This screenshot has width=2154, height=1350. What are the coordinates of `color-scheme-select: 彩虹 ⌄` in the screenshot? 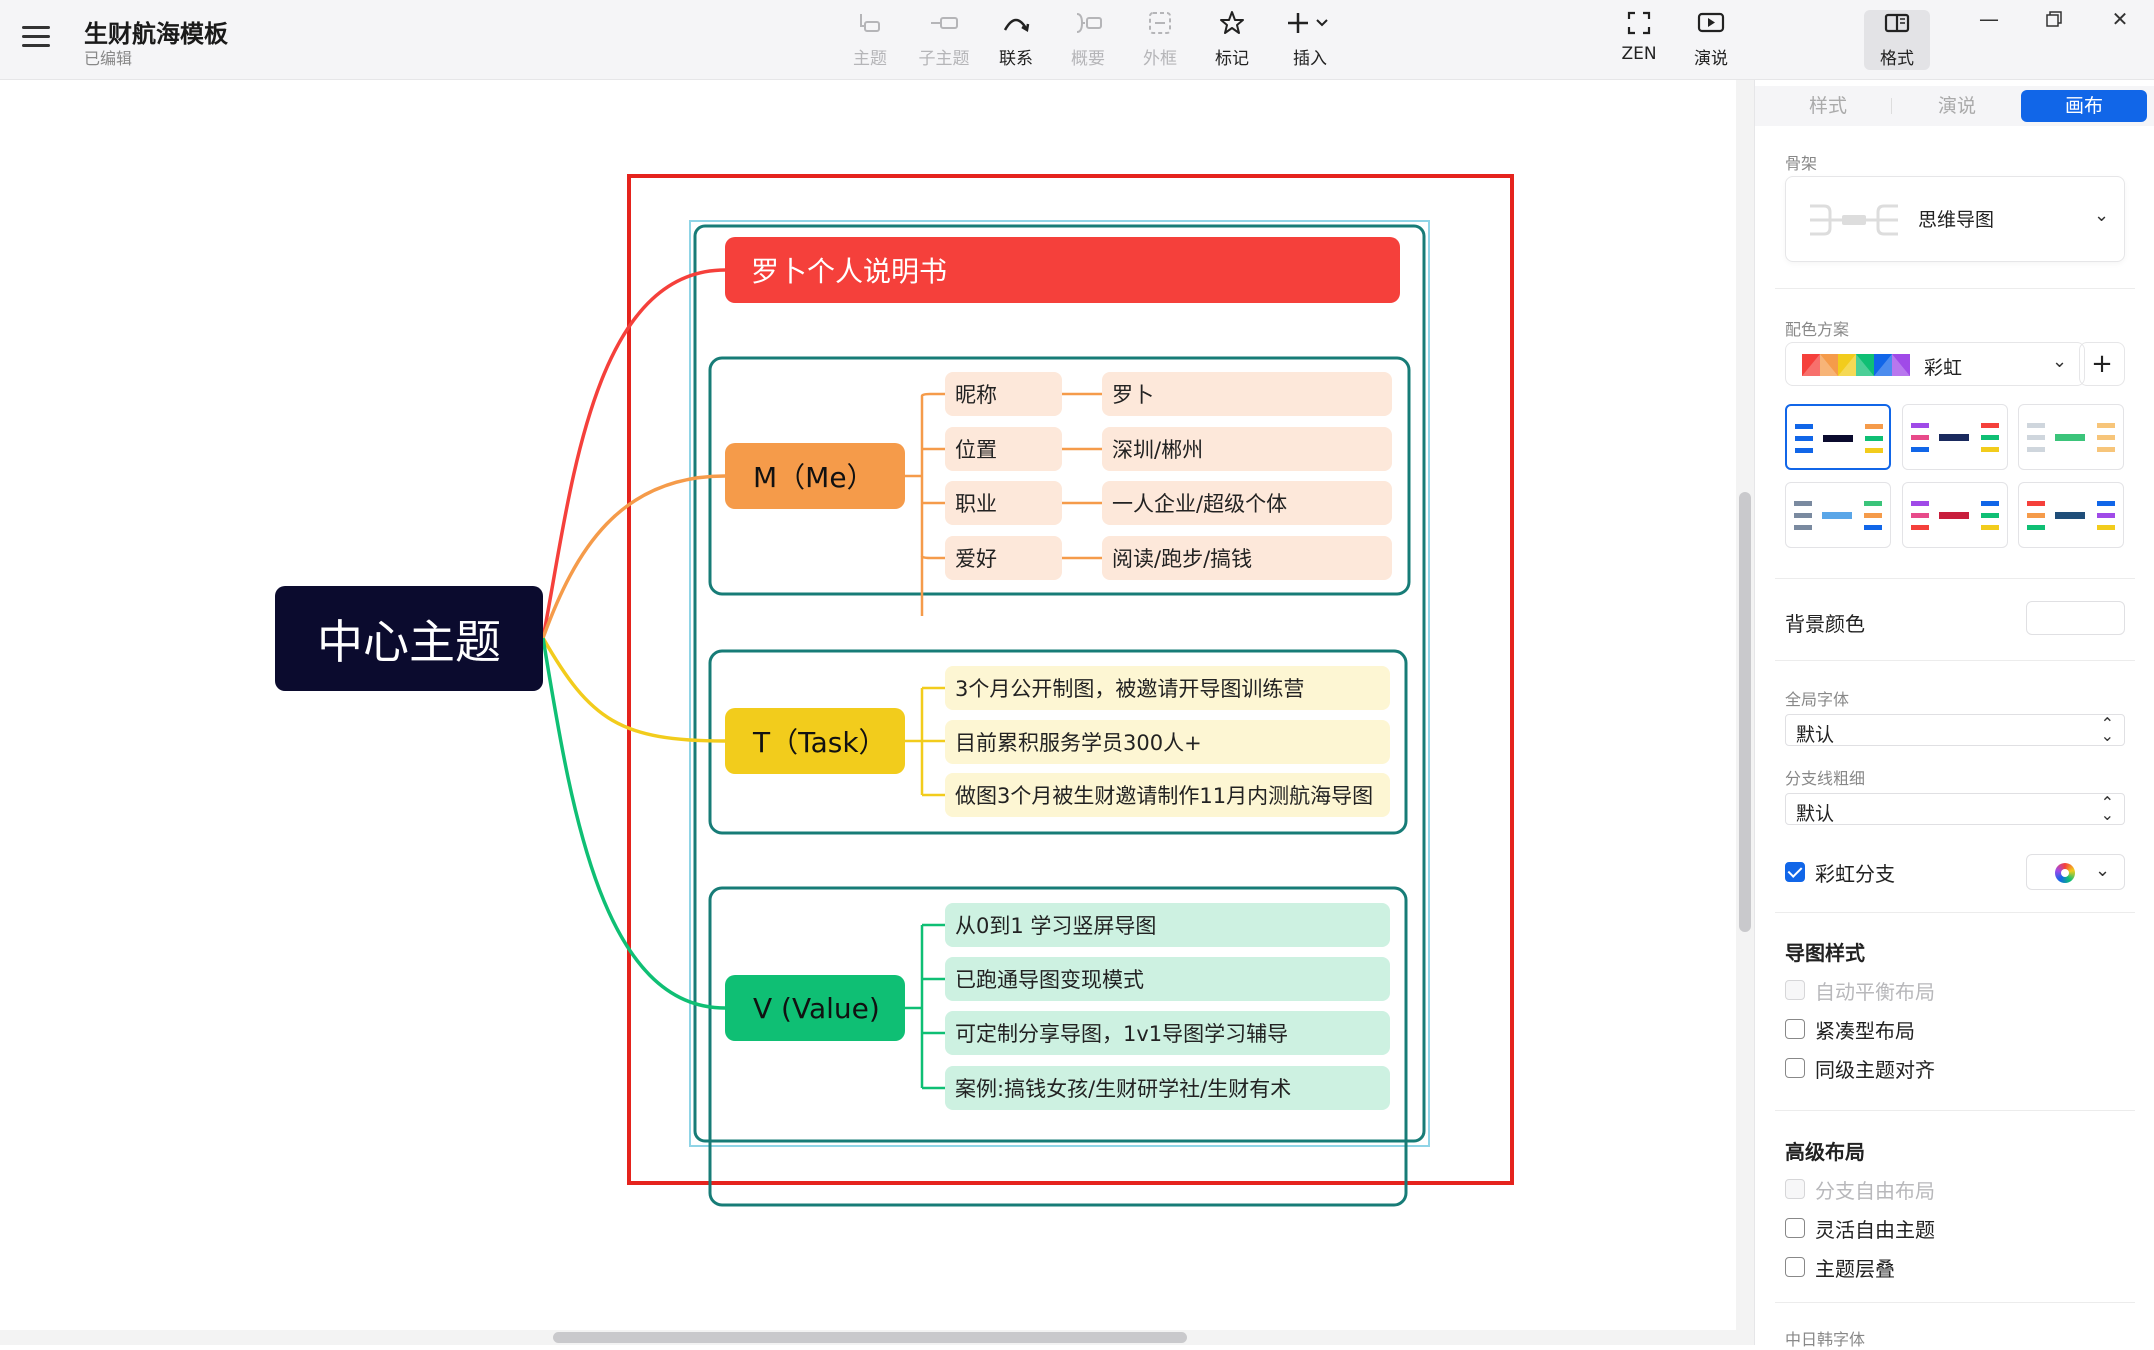 It's located at (1935, 364).